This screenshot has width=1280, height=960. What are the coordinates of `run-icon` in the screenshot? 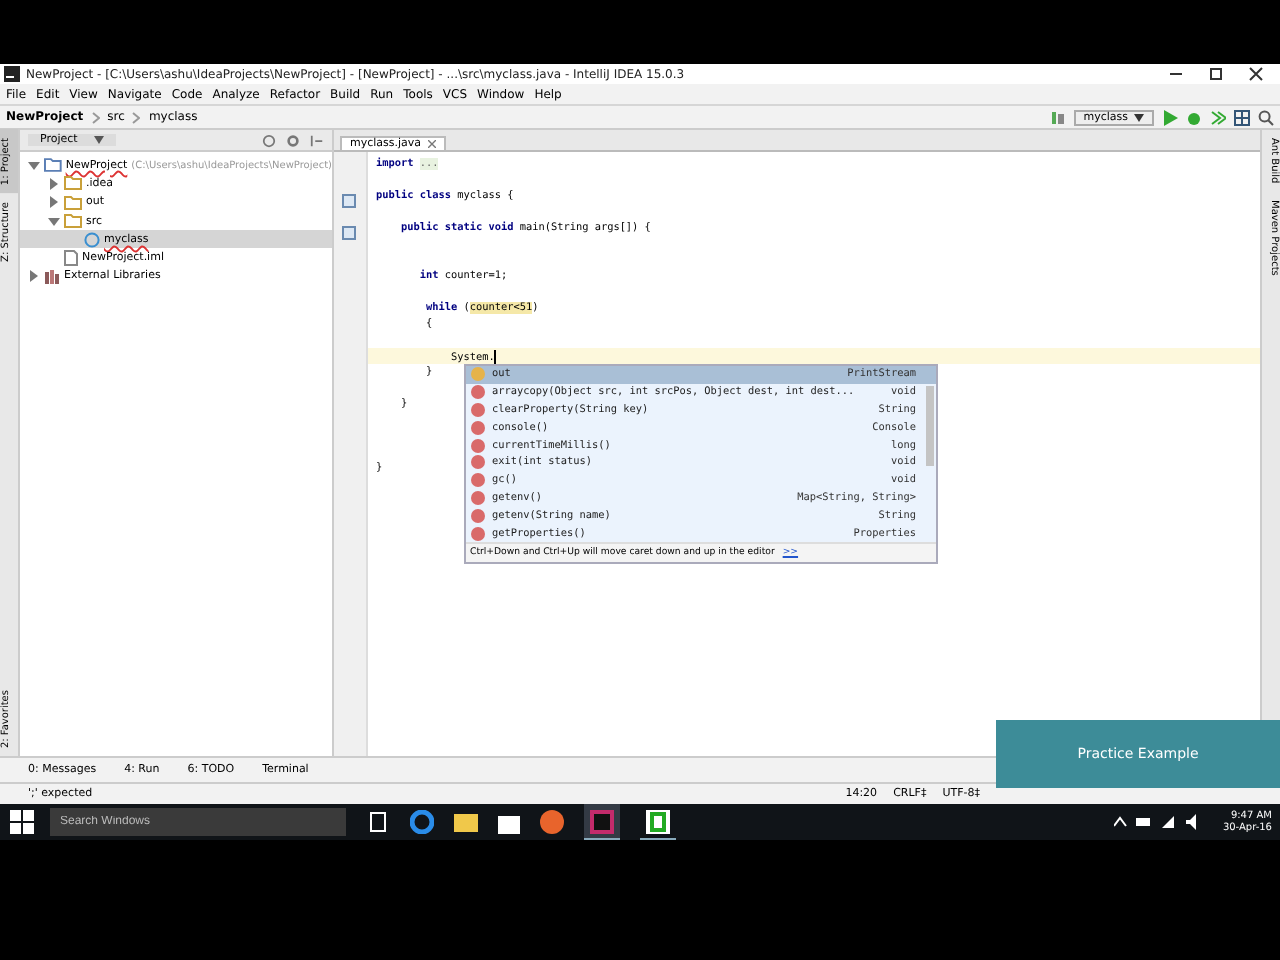 It's located at (1170, 117).